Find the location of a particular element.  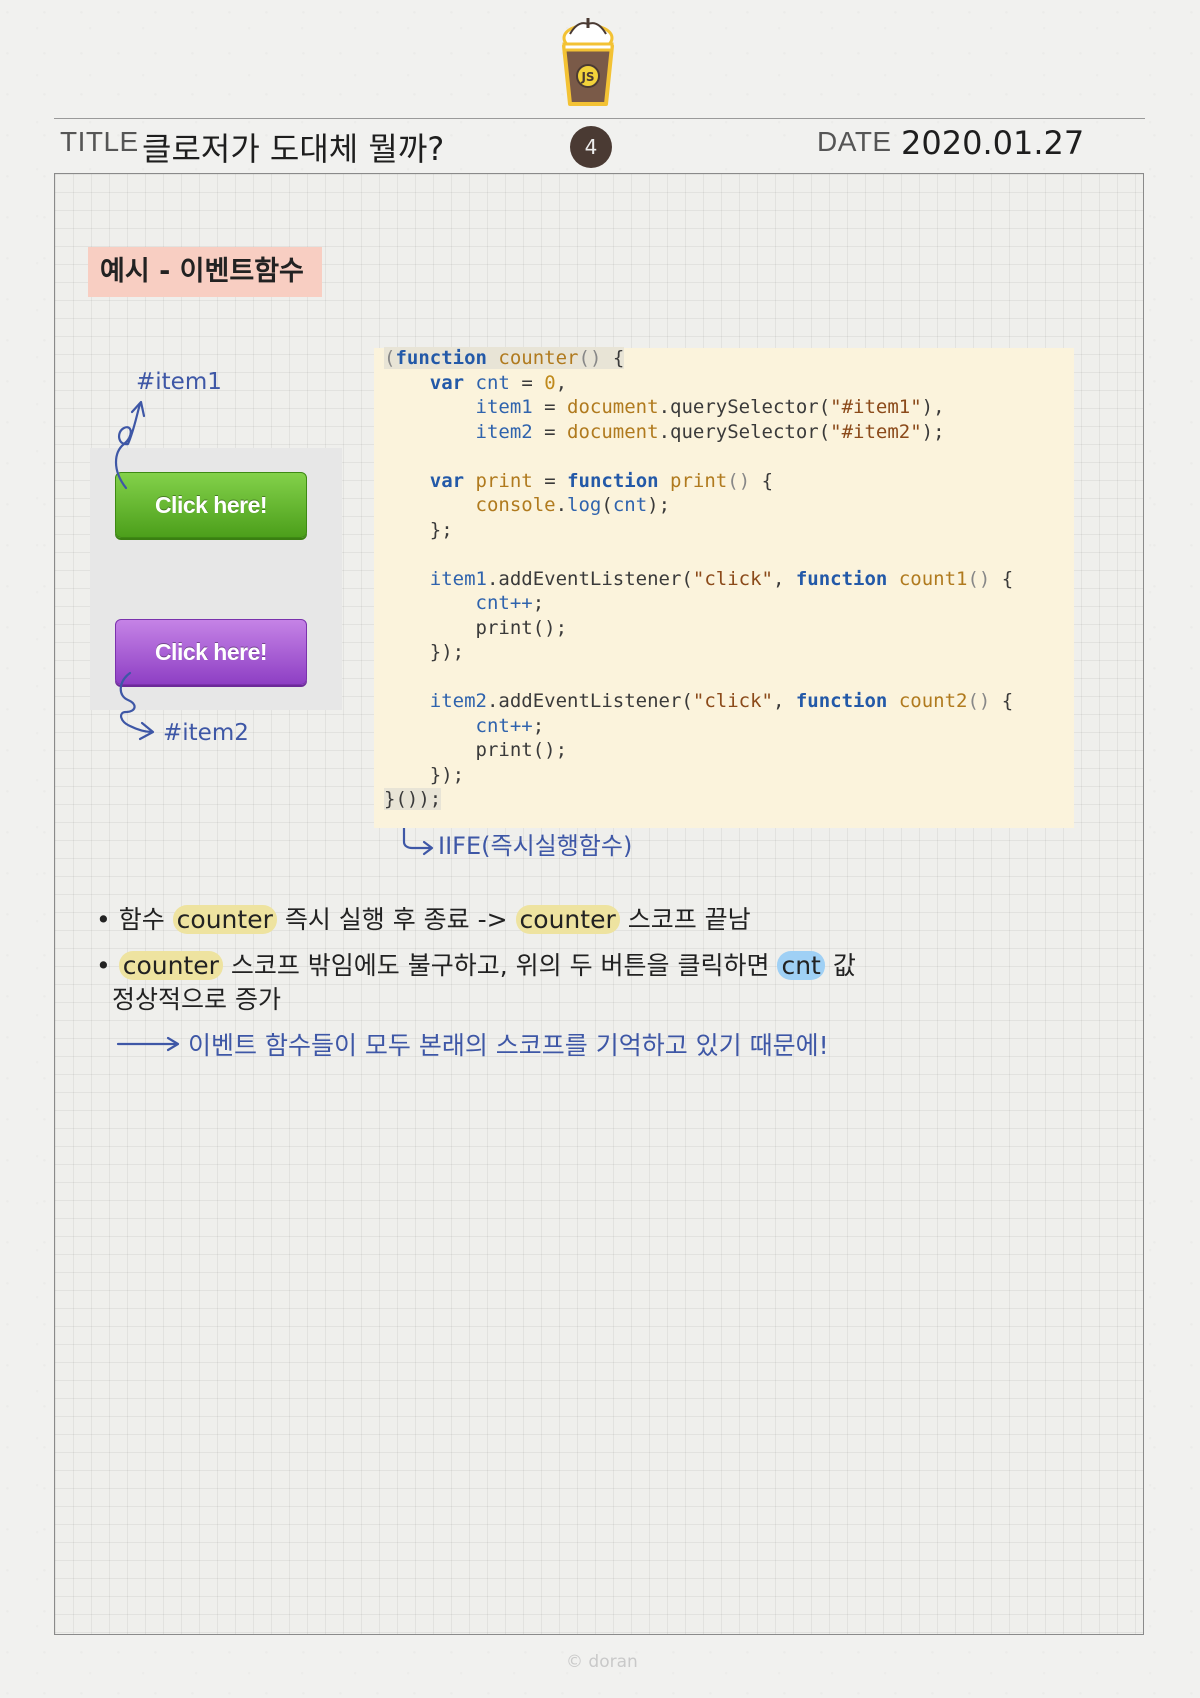

conclusion-text: 이벤트 함수들이 모두 본래의 스코프를 기억하고 있기 때문에! is located at coordinates (508, 1045).